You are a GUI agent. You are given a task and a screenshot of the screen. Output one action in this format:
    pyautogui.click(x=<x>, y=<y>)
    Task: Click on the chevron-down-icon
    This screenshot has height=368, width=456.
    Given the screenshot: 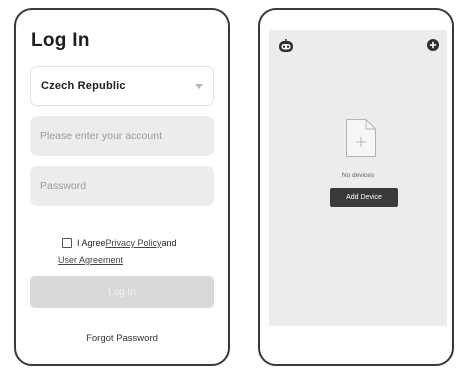 What is the action you would take?
    pyautogui.click(x=199, y=86)
    